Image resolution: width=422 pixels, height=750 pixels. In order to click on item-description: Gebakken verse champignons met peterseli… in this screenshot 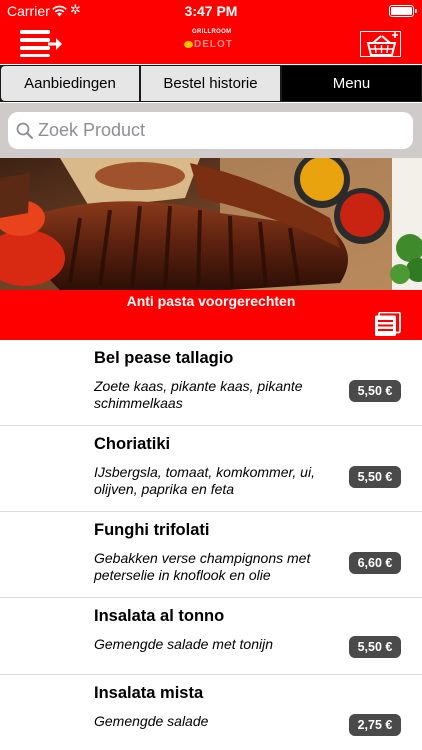, I will do `click(202, 566)`.